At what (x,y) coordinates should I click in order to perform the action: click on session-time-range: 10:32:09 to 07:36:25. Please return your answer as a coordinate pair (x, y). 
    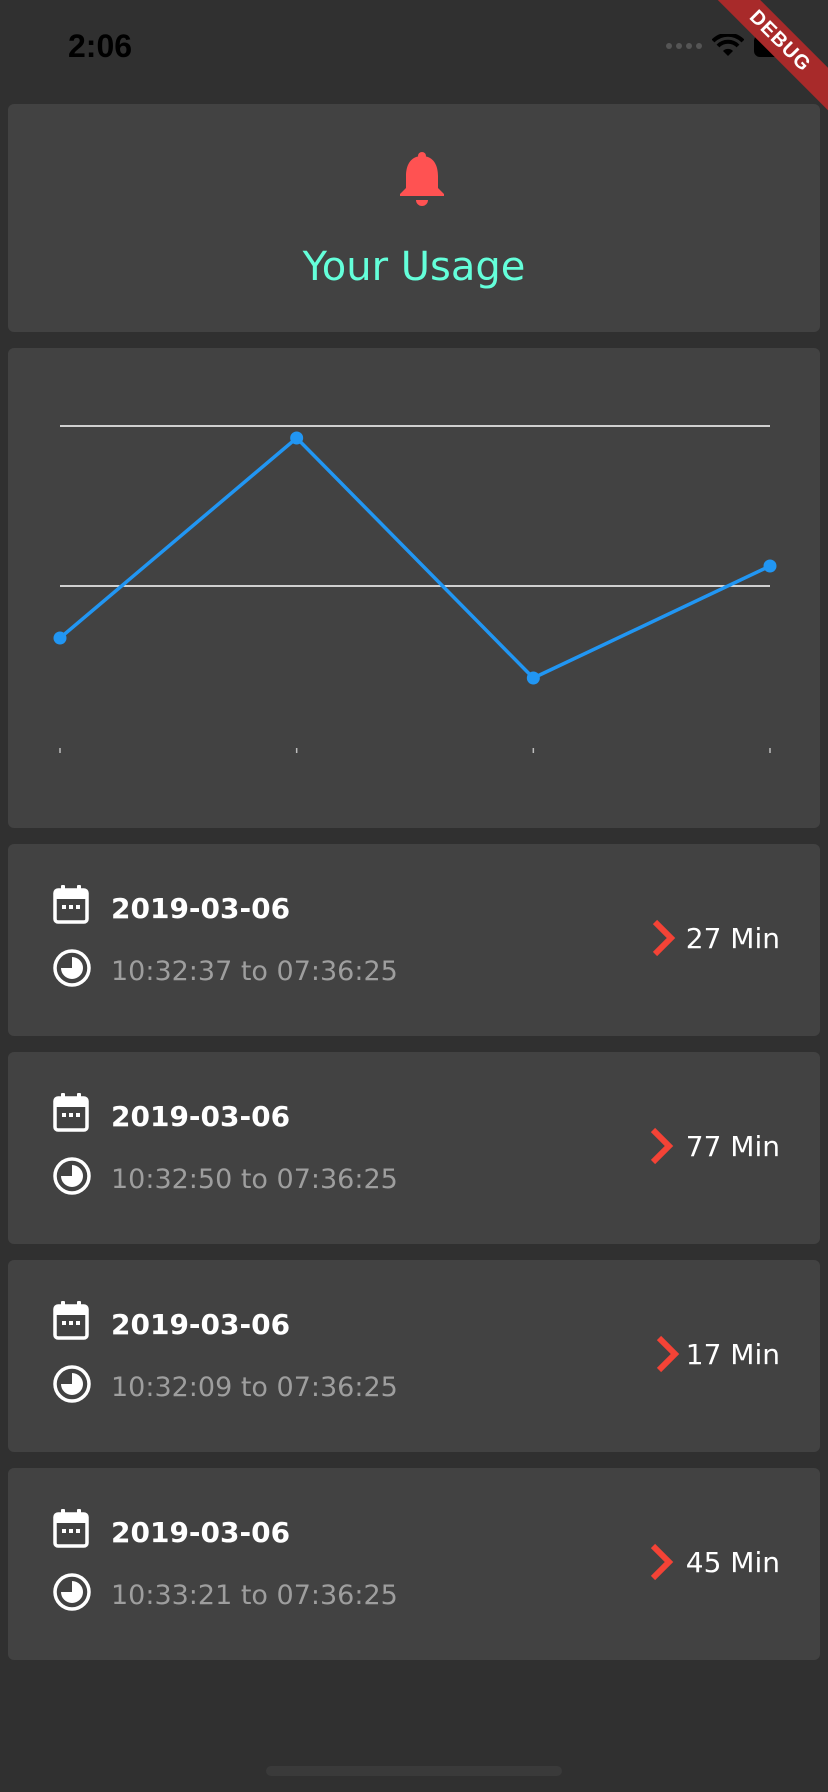
    Looking at the image, I should click on (254, 1387).